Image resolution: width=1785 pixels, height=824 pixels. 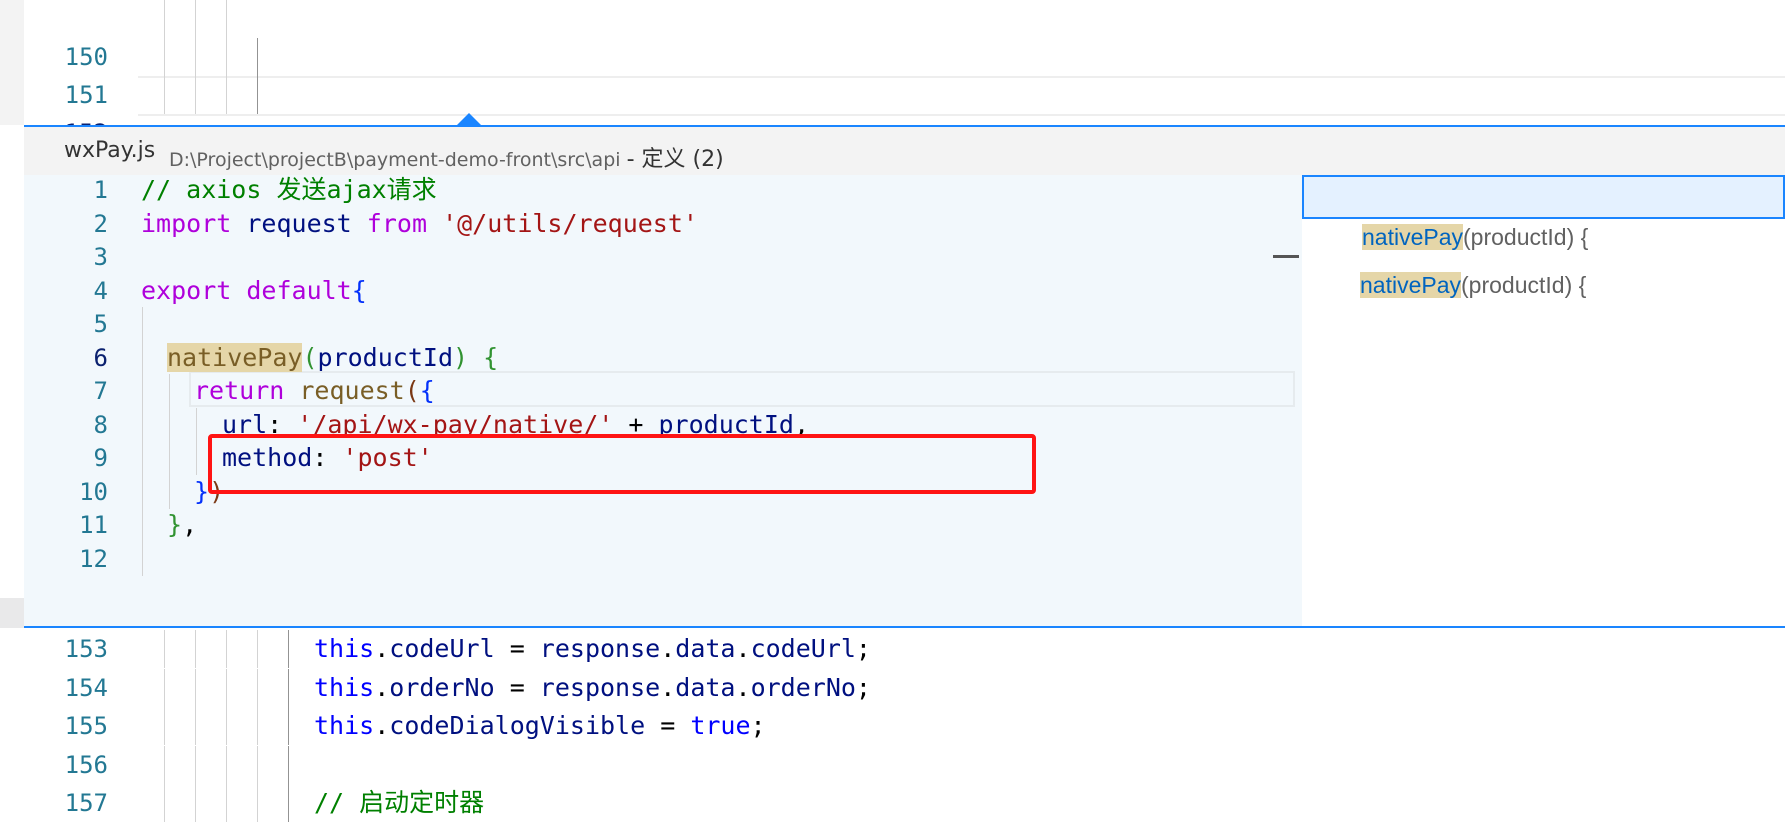 What do you see at coordinates (622, 464) in the screenshot?
I see `annotation-highlight-box` at bounding box center [622, 464].